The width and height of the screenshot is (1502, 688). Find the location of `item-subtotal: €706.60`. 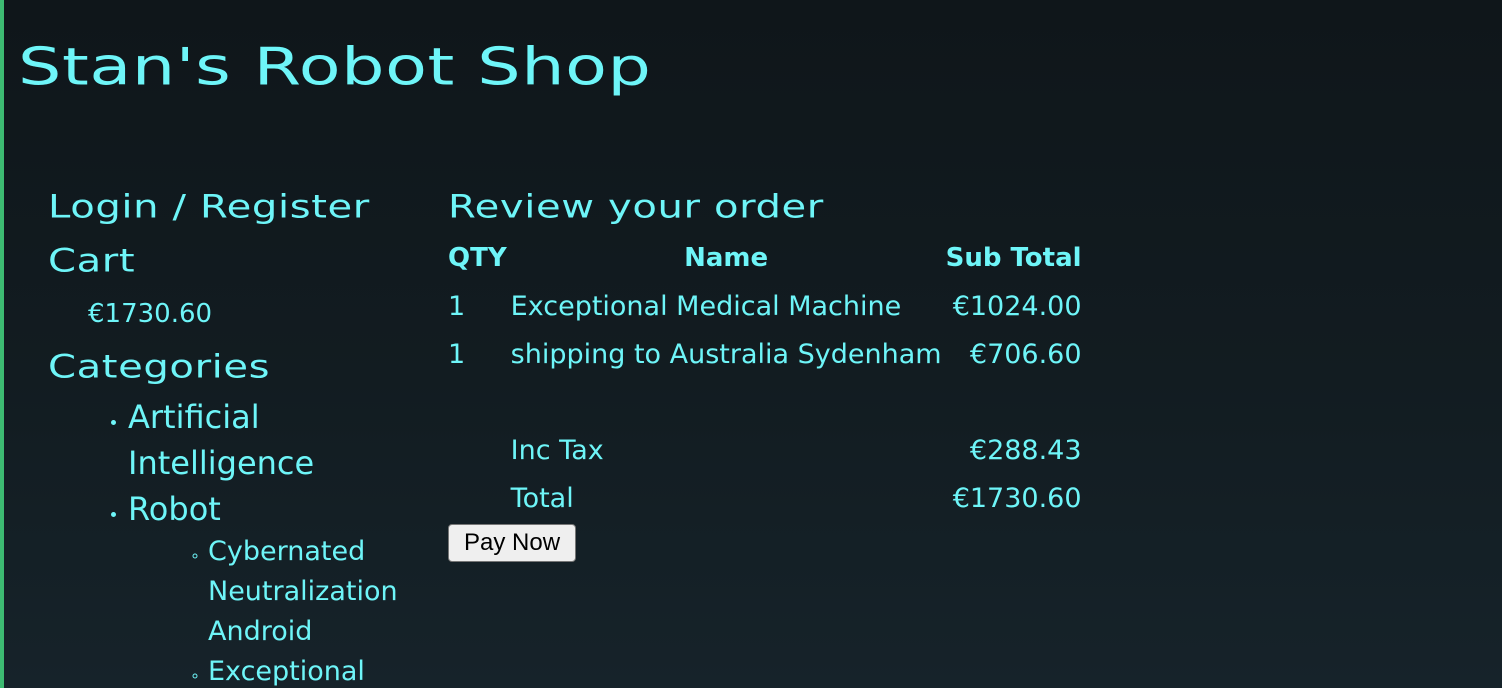

item-subtotal: €706.60 is located at coordinates (1025, 354).